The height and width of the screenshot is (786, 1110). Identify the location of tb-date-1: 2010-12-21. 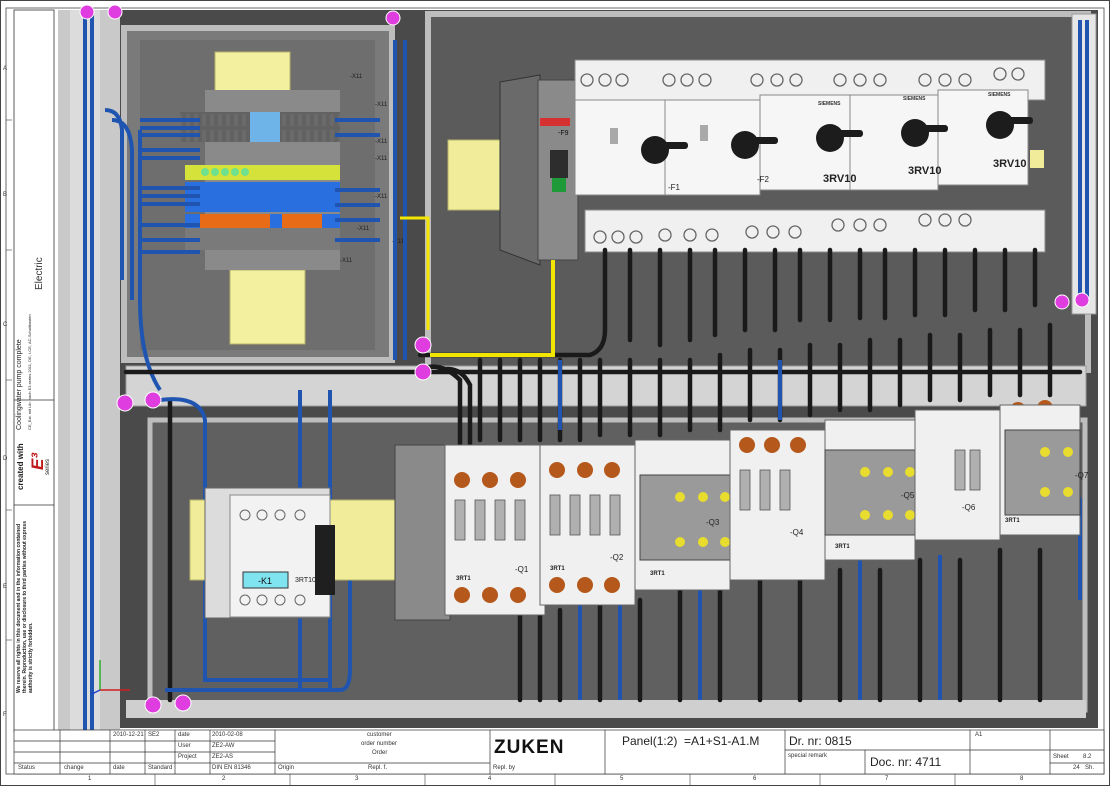
(128, 735).